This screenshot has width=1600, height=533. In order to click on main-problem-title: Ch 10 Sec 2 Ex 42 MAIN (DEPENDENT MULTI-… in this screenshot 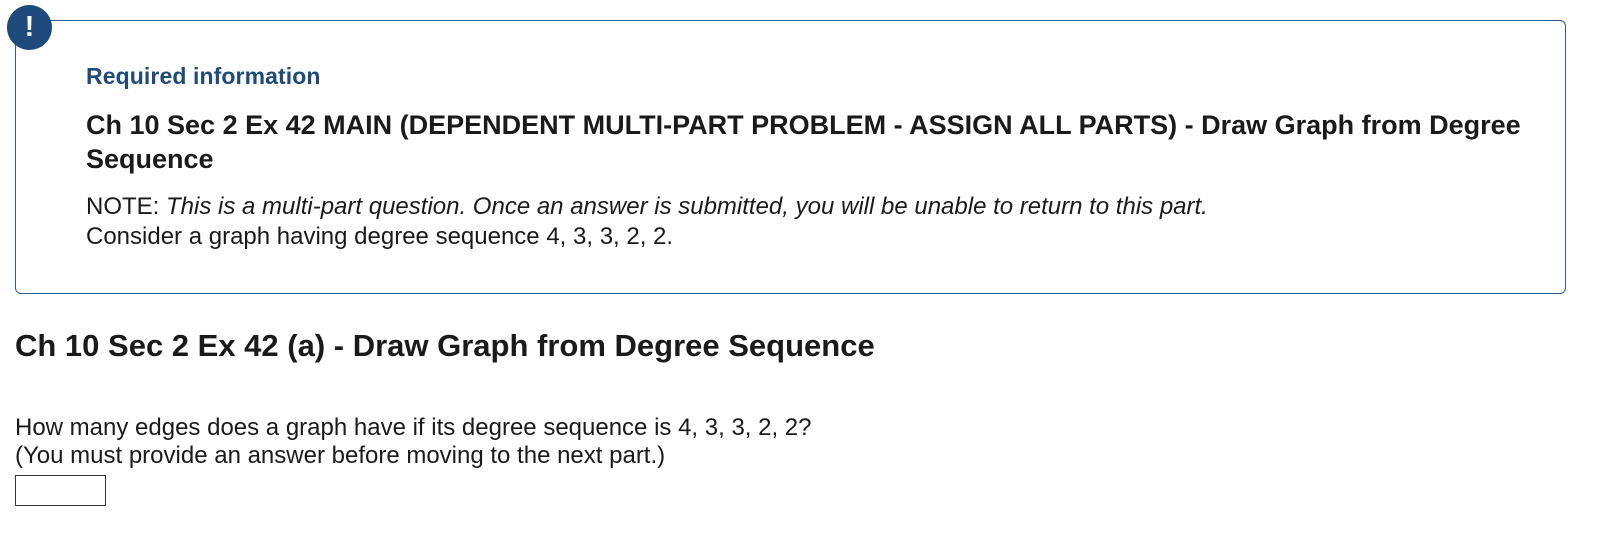, I will do `click(803, 142)`.